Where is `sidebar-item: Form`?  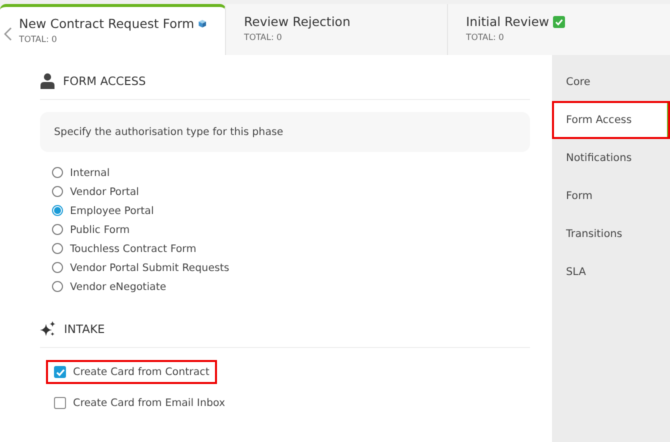
sidebar-item: Form is located at coordinates (611, 196).